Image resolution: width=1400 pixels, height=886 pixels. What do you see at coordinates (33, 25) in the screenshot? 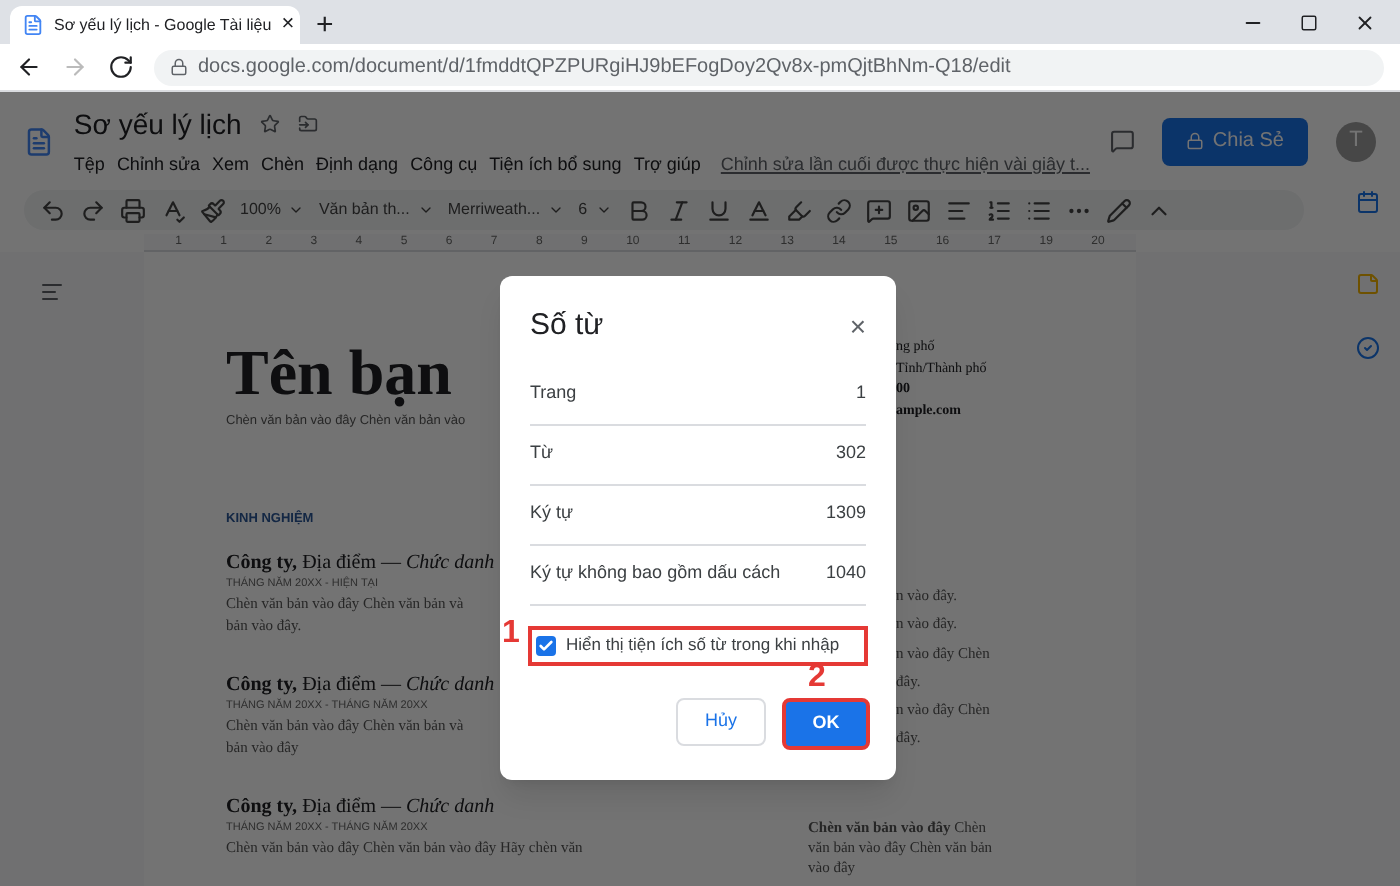
I see `document-icon` at bounding box center [33, 25].